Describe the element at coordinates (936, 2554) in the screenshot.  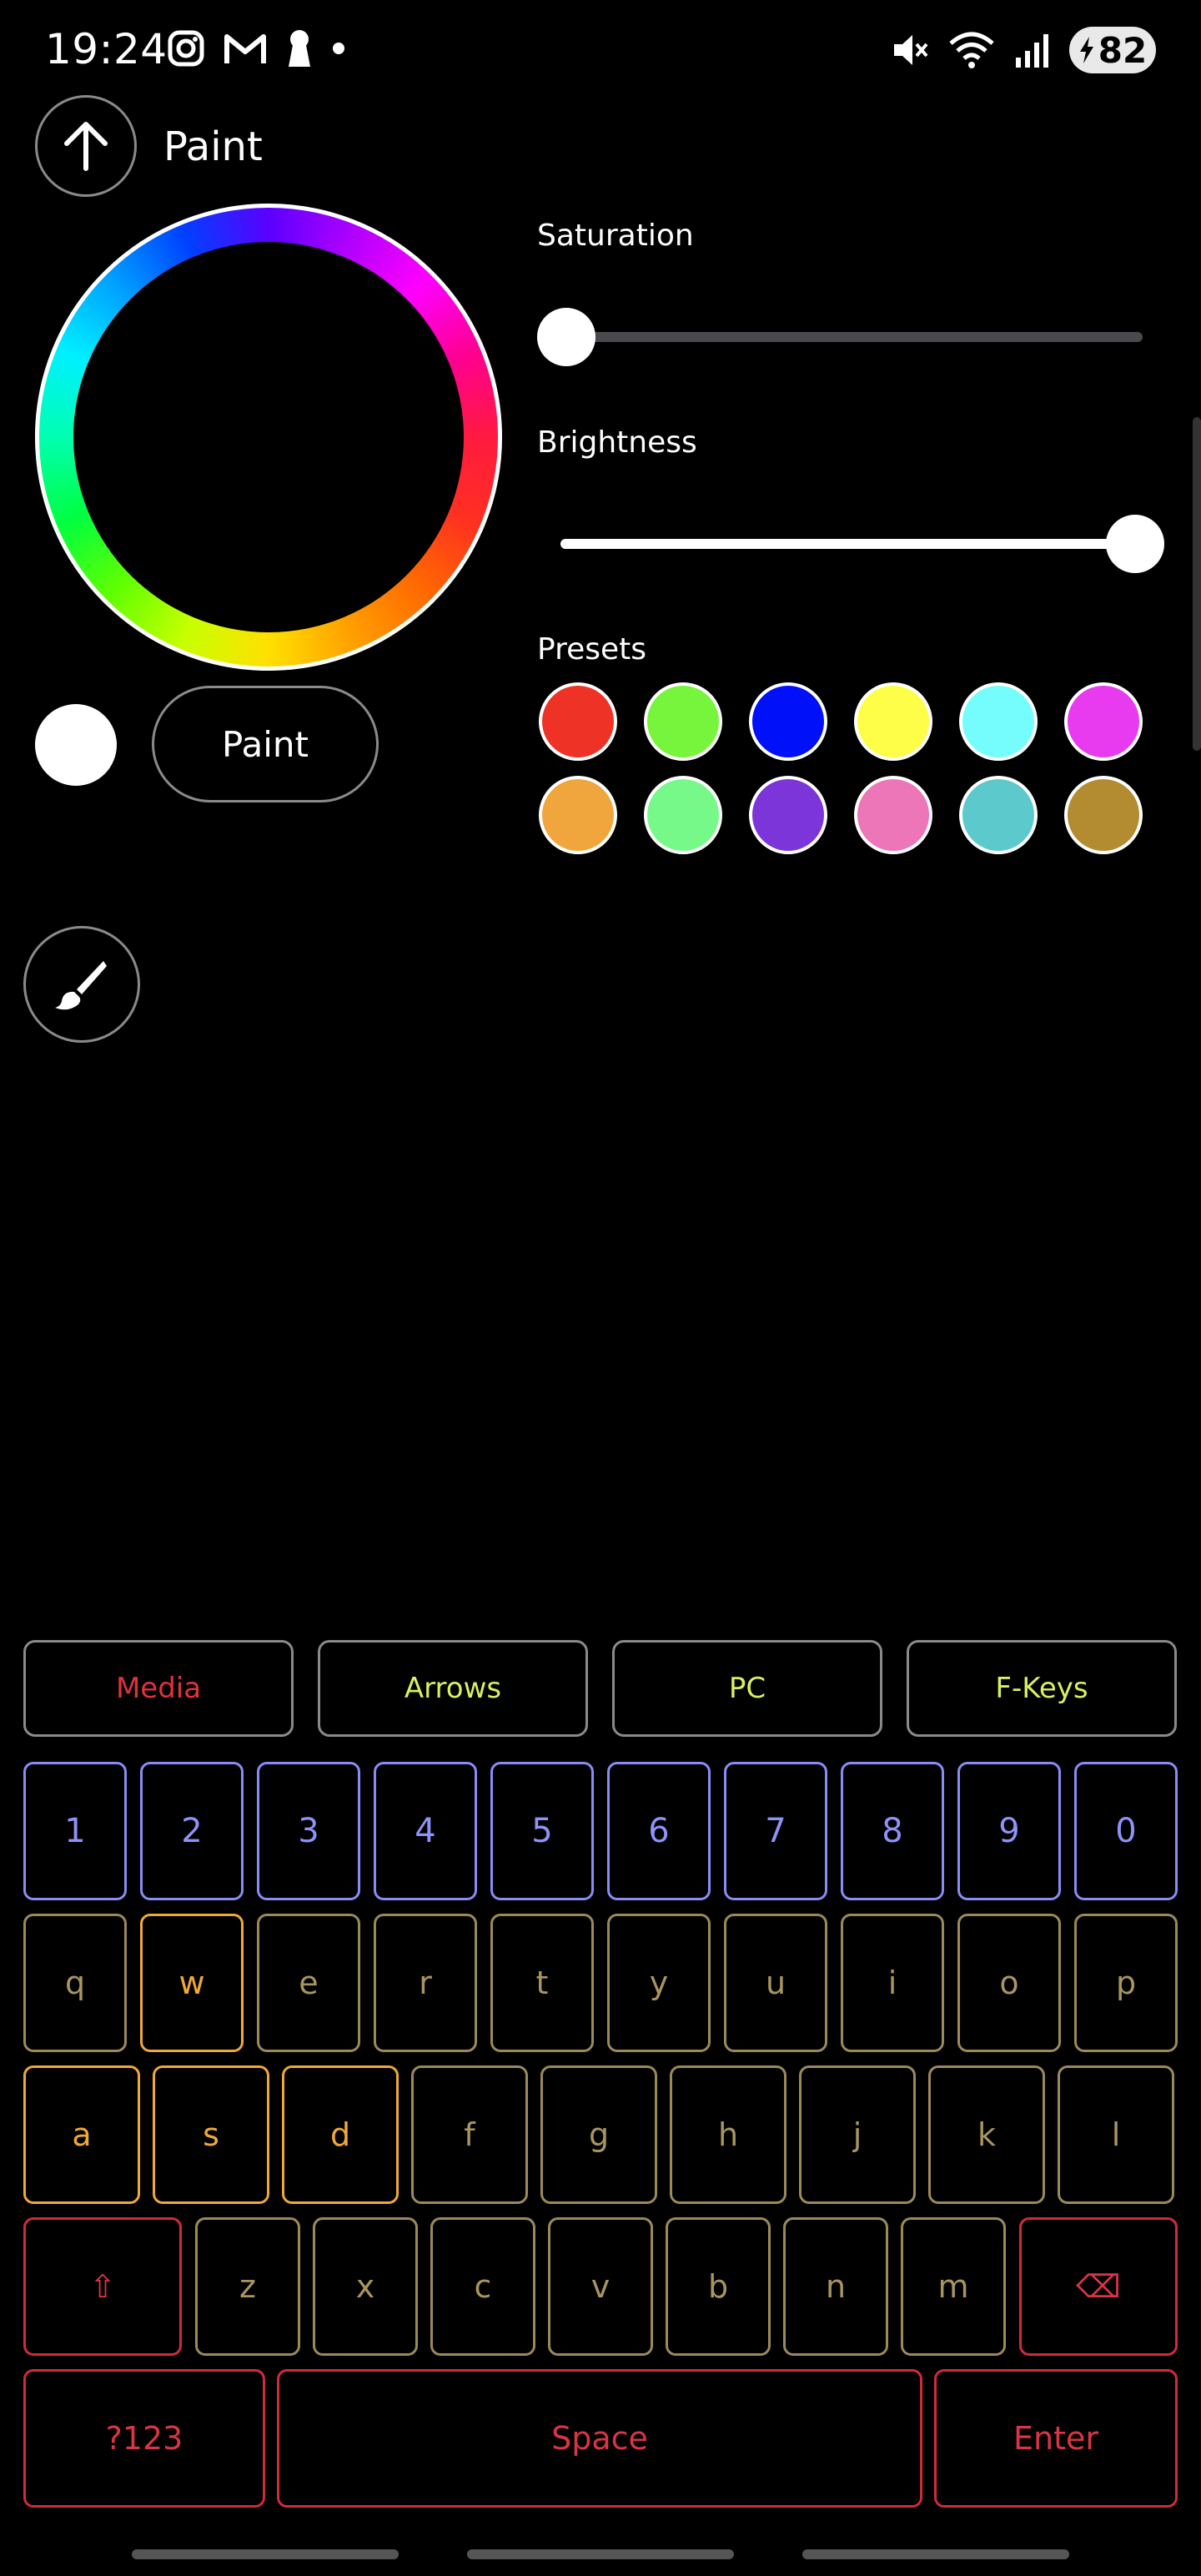
I see `nav-pill-right` at that location.